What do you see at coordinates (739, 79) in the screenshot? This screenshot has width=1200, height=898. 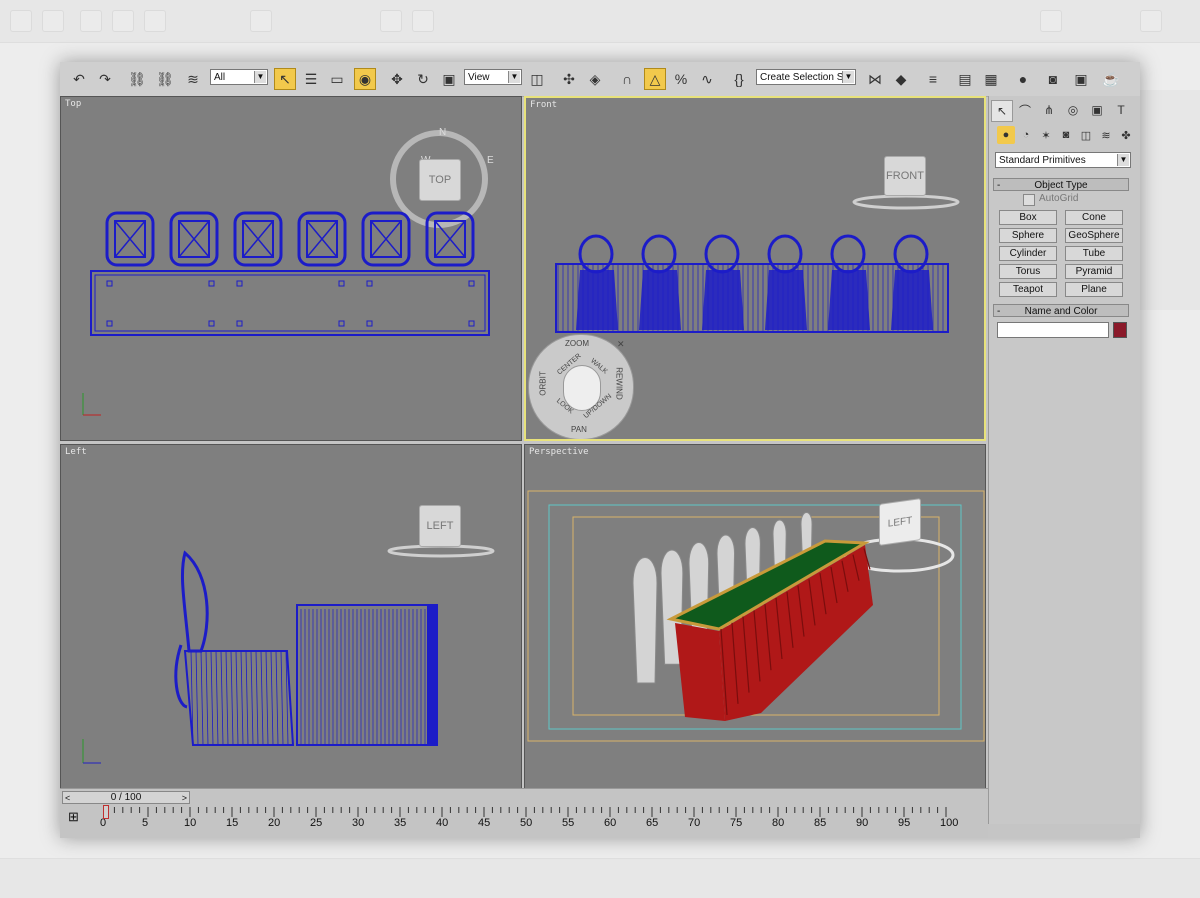 I see `edit-named-selection-icon: {}` at bounding box center [739, 79].